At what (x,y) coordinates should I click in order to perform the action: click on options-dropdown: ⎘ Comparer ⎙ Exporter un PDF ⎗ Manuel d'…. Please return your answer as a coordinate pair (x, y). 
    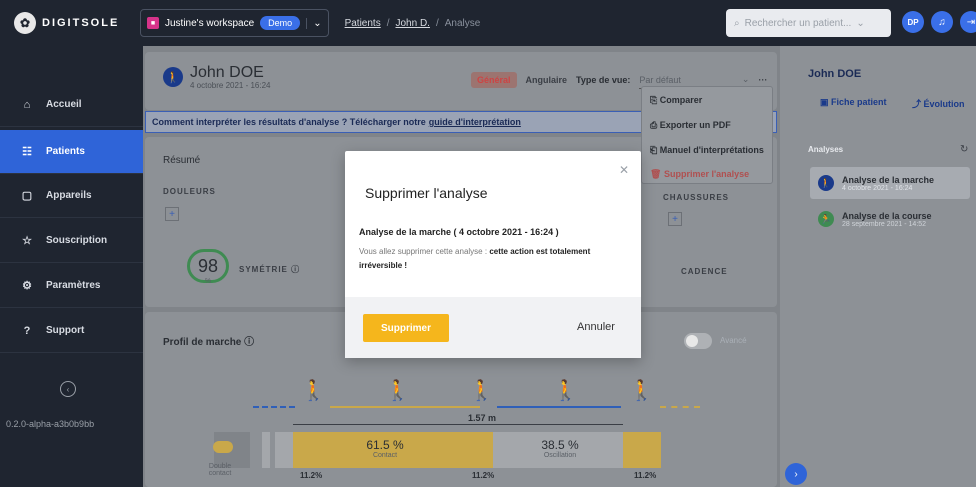
    Looking at the image, I should click on (707, 135).